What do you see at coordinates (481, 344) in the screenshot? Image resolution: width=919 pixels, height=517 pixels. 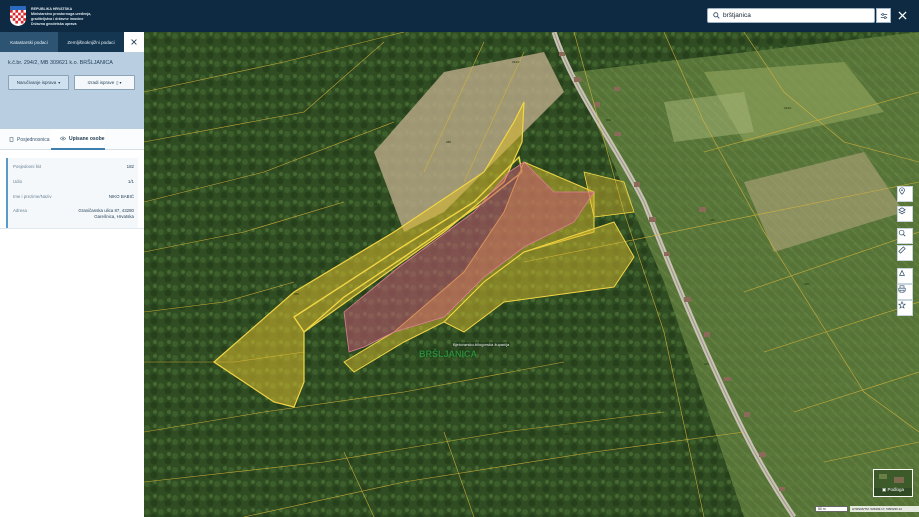 I see `county-label: Bjelovarsko-bilogorska županija` at bounding box center [481, 344].